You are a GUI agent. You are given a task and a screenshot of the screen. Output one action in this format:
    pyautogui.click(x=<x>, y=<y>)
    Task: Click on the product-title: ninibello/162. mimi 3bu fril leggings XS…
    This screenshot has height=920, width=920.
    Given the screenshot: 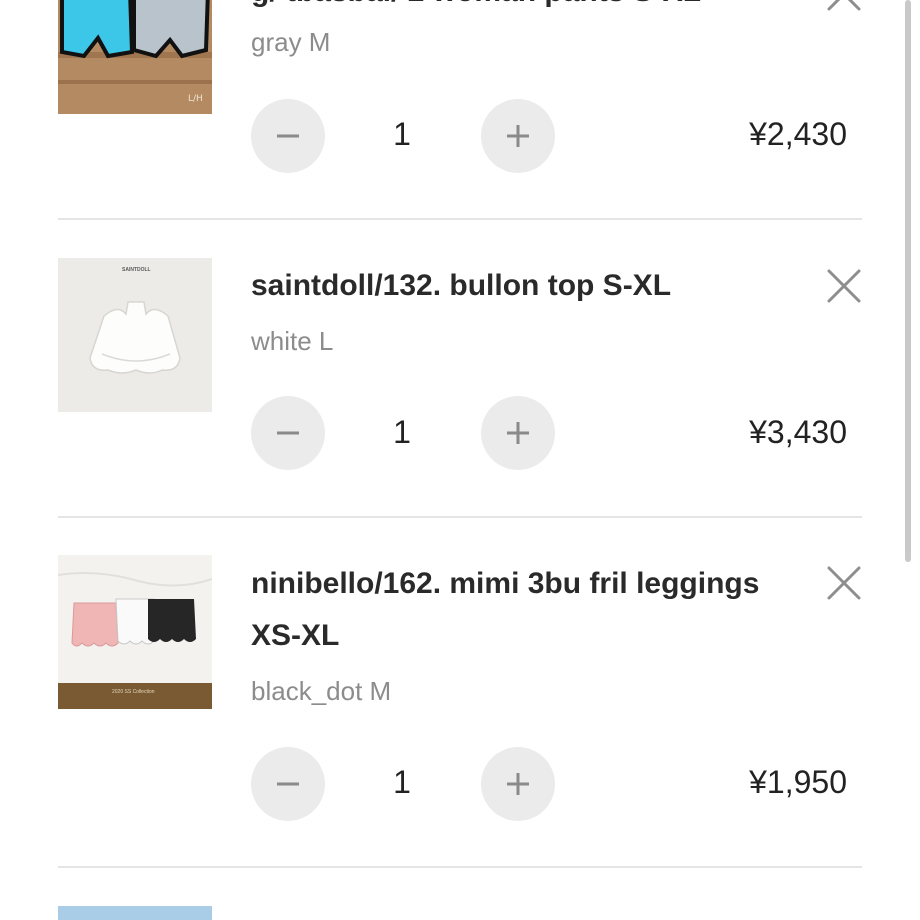 What is the action you would take?
    pyautogui.click(x=531, y=610)
    